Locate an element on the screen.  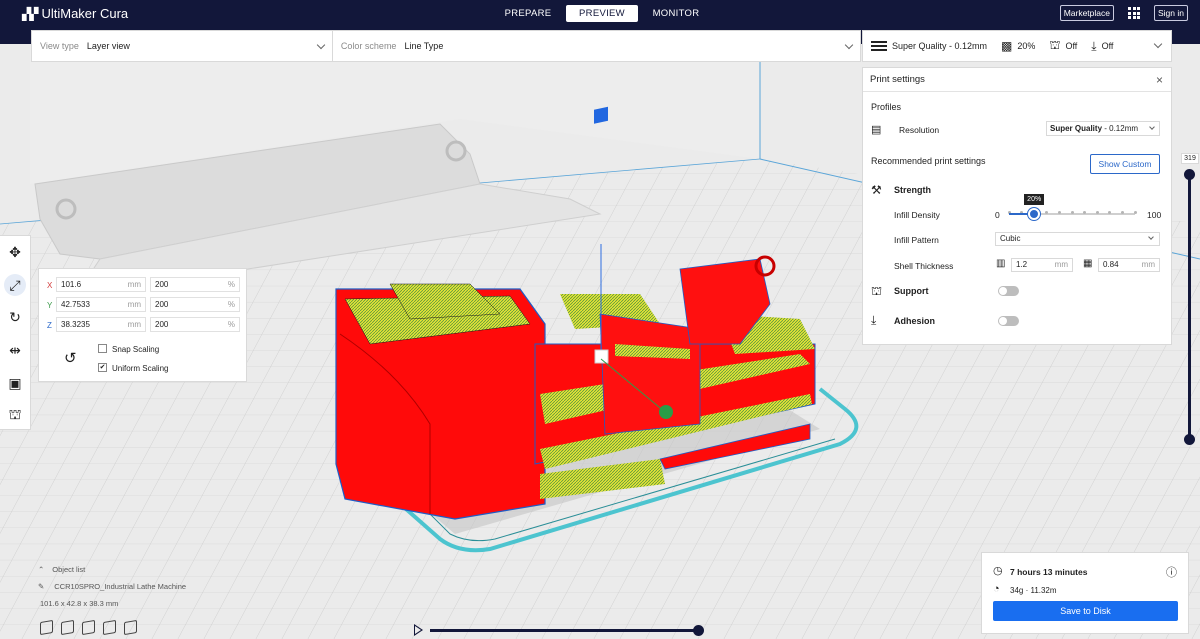
show-custom-button: Show Custom is located at coordinates (1125, 164).